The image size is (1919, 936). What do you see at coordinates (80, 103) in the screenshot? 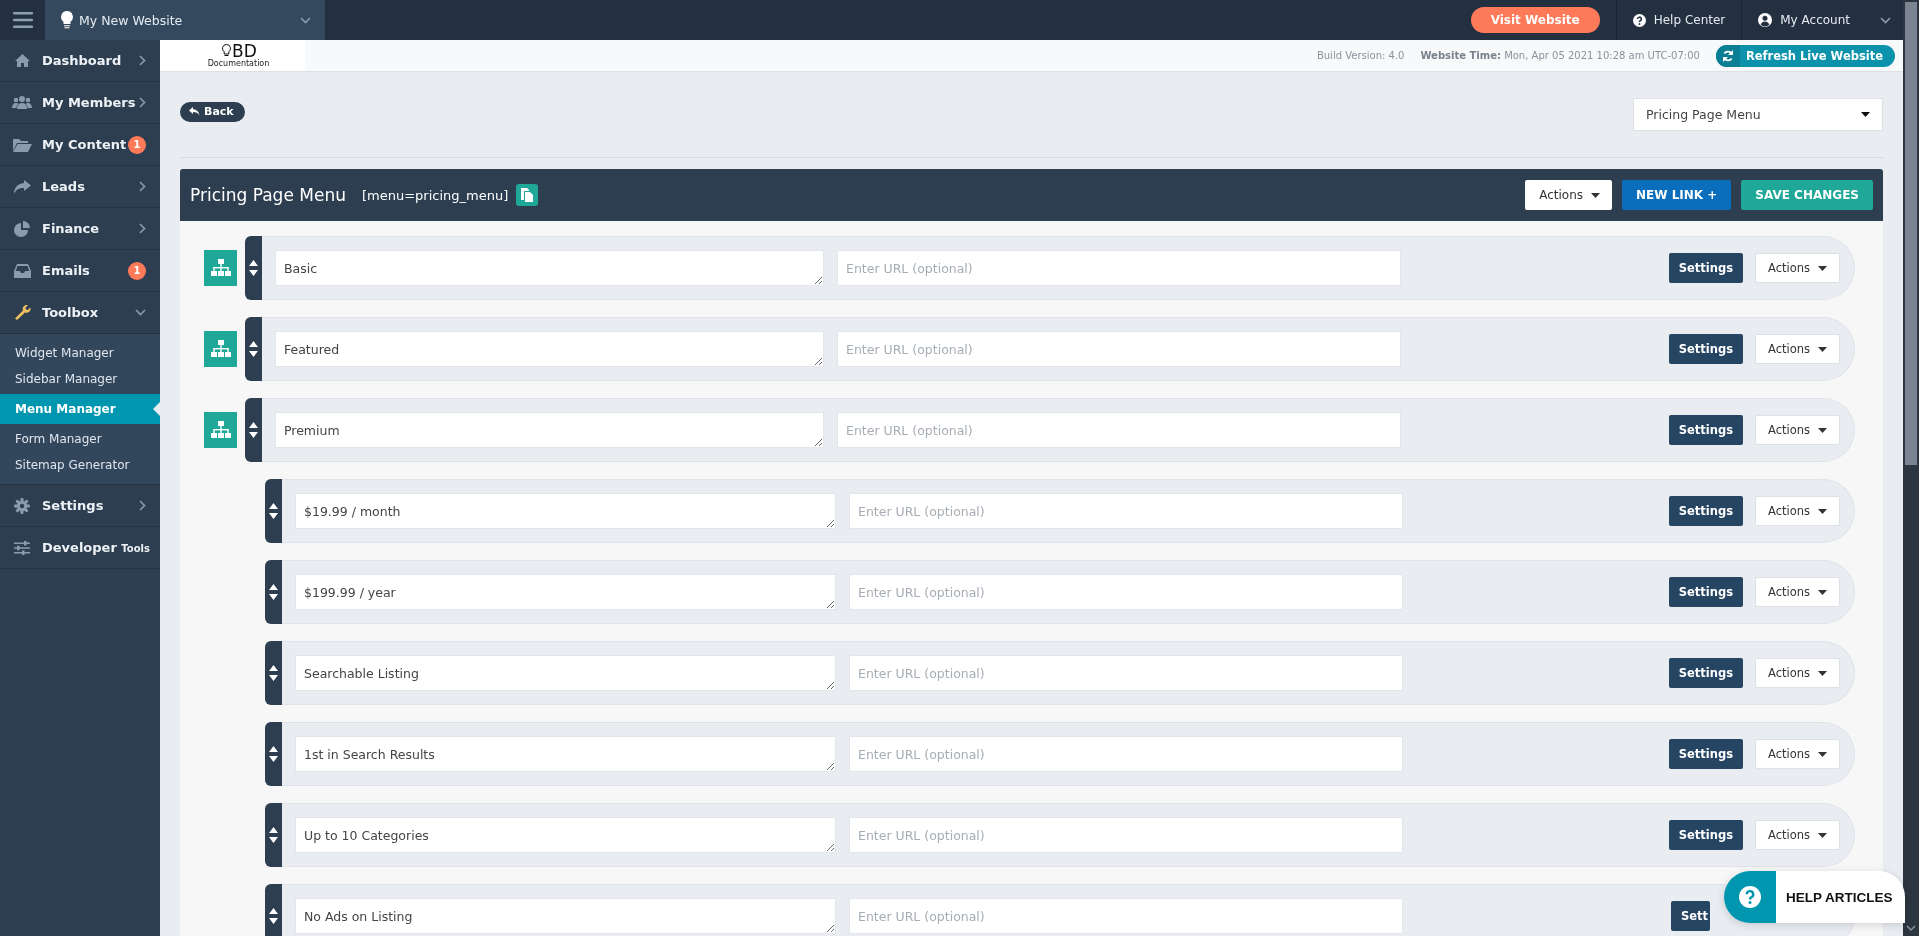
I see `sidebar-item: My Members` at bounding box center [80, 103].